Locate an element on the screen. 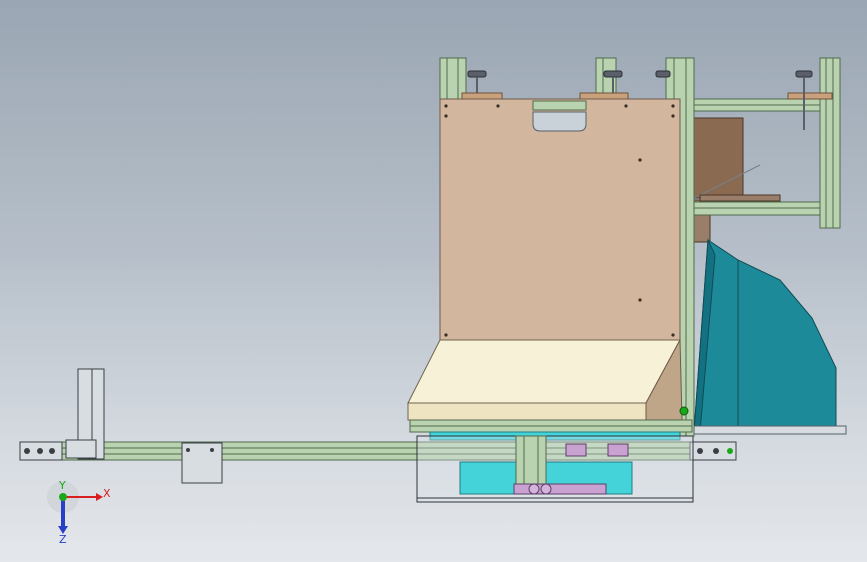 Image resolution: width=867 pixels, height=562 pixels. purple-actuator is located at coordinates (560, 489).